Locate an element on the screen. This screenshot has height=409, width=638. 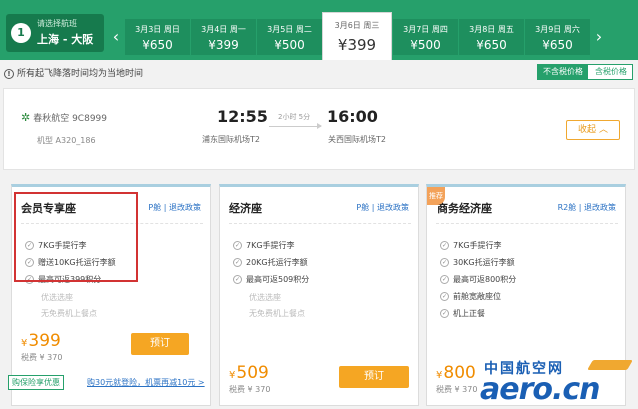
date-tab-label: 3月5日 周二 is located at coordinates (289, 29).